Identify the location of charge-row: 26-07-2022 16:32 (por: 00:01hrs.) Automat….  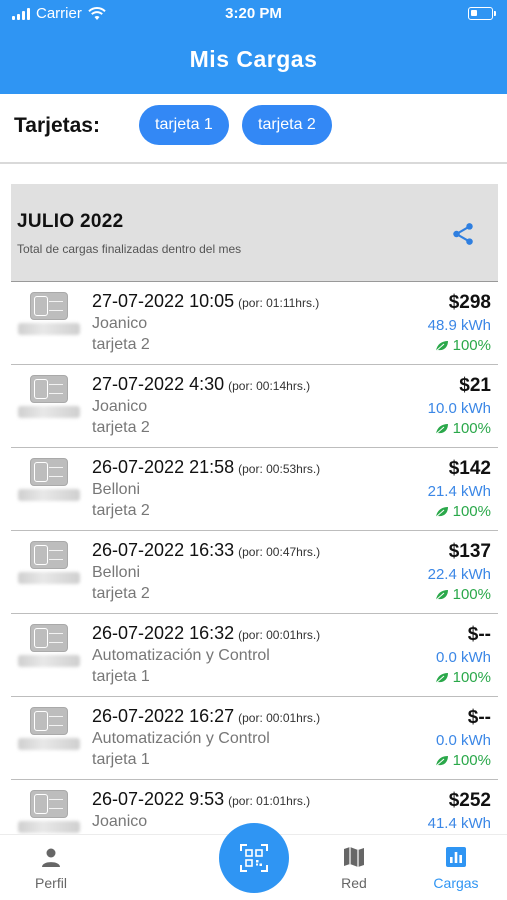
(254, 655).